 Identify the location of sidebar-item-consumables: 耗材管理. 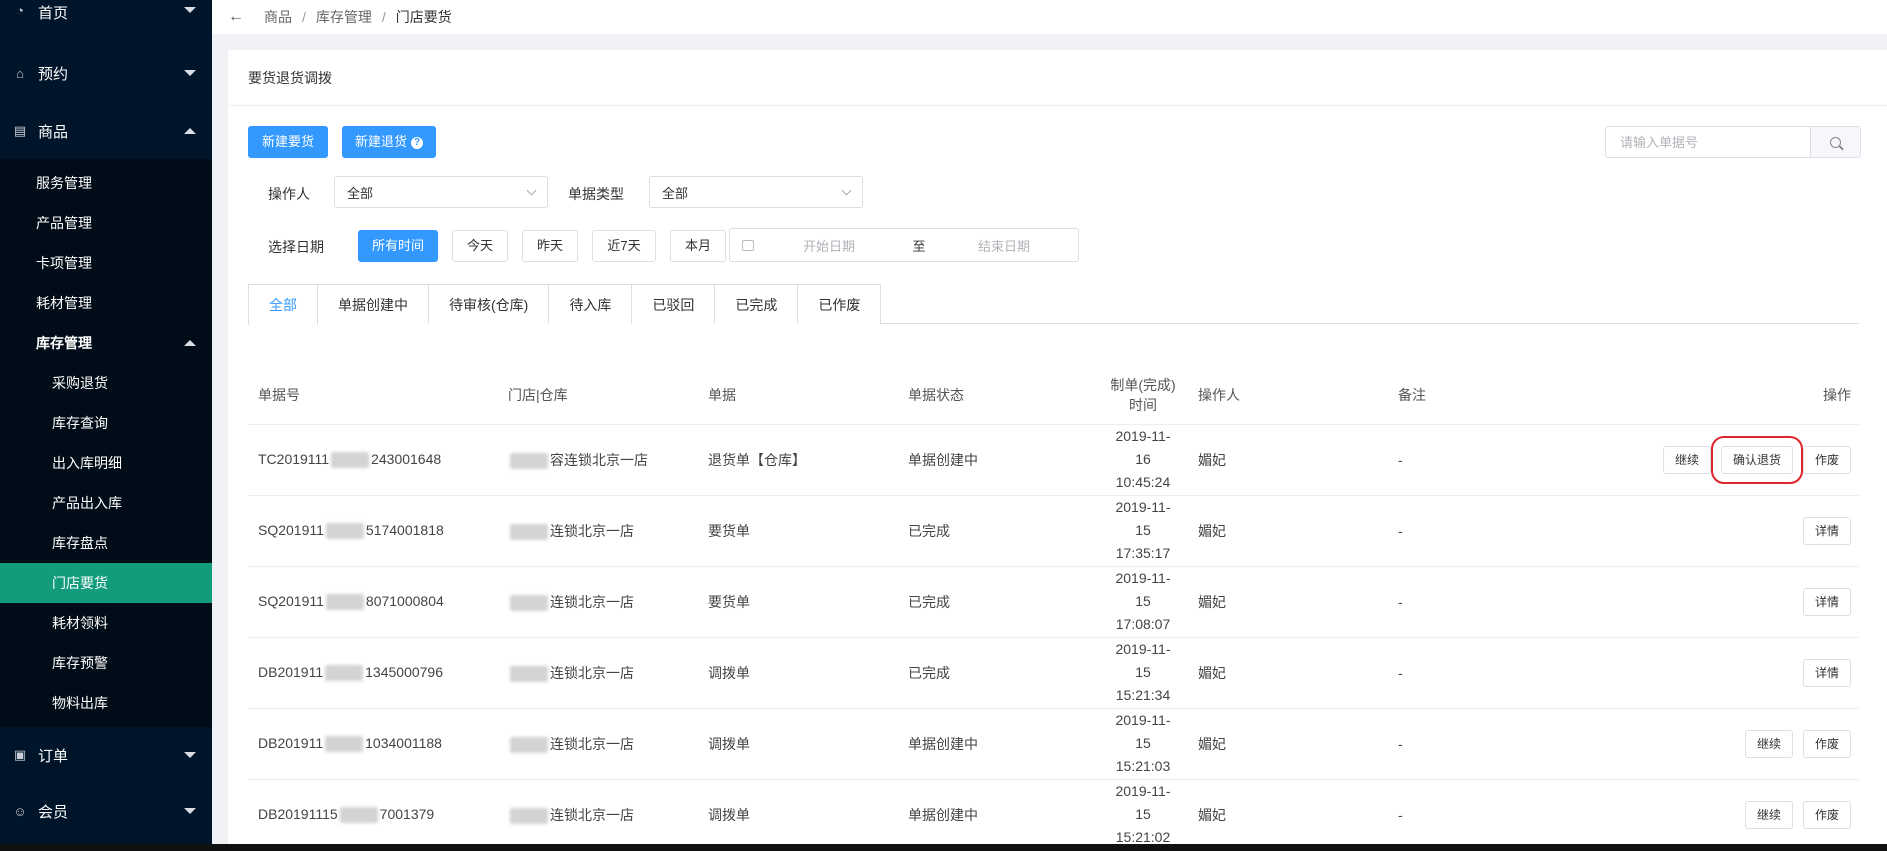
(106, 303).